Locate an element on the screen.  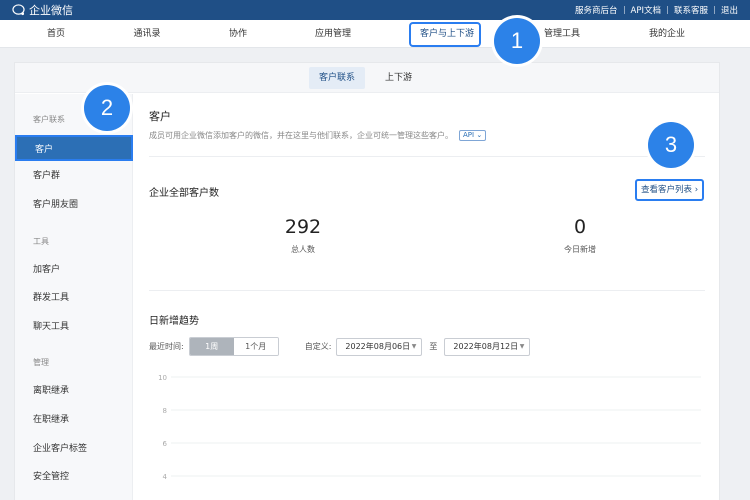
start-date-value: 2022年08月06日 is located at coordinates (378, 346).